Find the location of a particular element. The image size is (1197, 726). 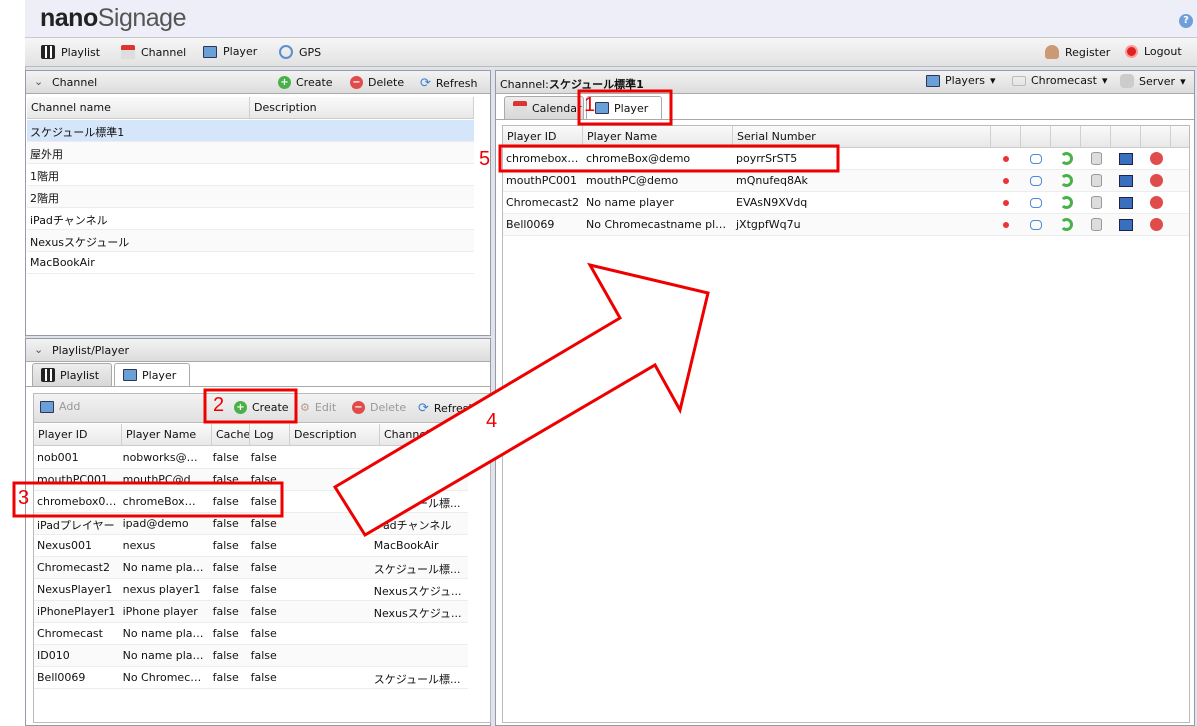

annotation-number: 2 is located at coordinates (219, 405).